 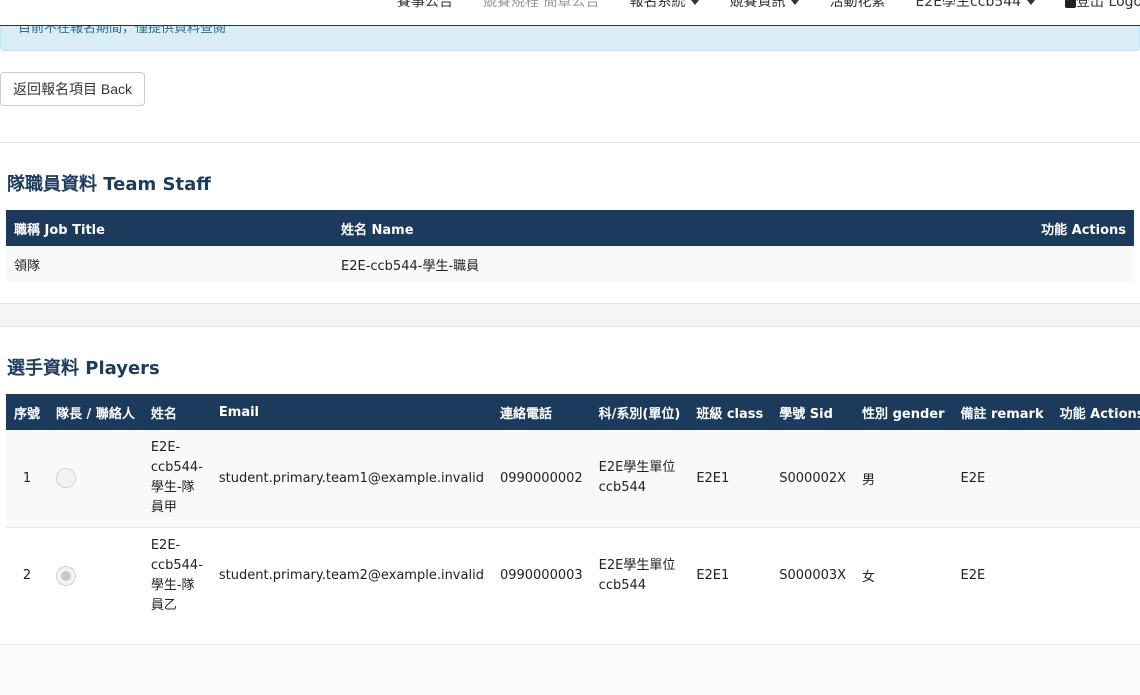 What do you see at coordinates (541, 478) in the screenshot?
I see `player-phone: 0990000002` at bounding box center [541, 478].